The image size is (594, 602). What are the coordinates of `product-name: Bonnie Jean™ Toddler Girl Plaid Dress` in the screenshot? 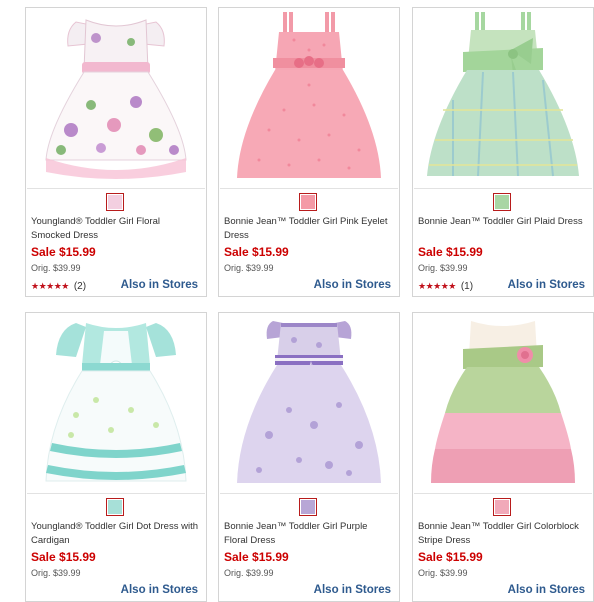 It's located at (502, 222).